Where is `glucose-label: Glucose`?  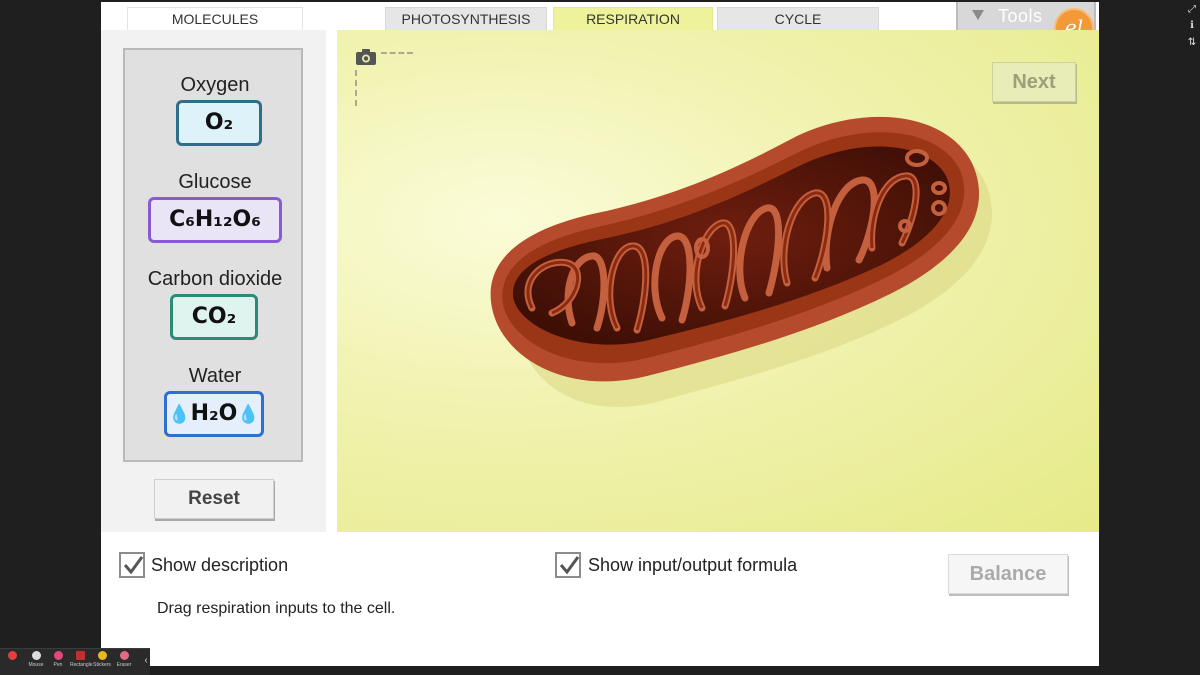
glucose-label: Glucose is located at coordinates (215, 182).